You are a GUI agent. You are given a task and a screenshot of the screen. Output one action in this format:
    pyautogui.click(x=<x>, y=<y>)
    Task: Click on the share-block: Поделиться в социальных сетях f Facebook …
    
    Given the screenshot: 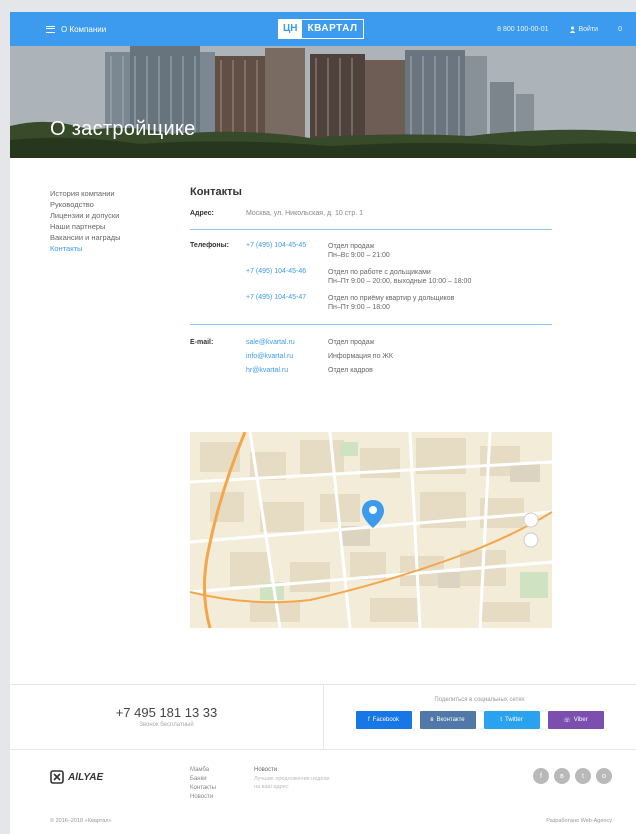 What is the action you would take?
    pyautogui.click(x=479, y=713)
    